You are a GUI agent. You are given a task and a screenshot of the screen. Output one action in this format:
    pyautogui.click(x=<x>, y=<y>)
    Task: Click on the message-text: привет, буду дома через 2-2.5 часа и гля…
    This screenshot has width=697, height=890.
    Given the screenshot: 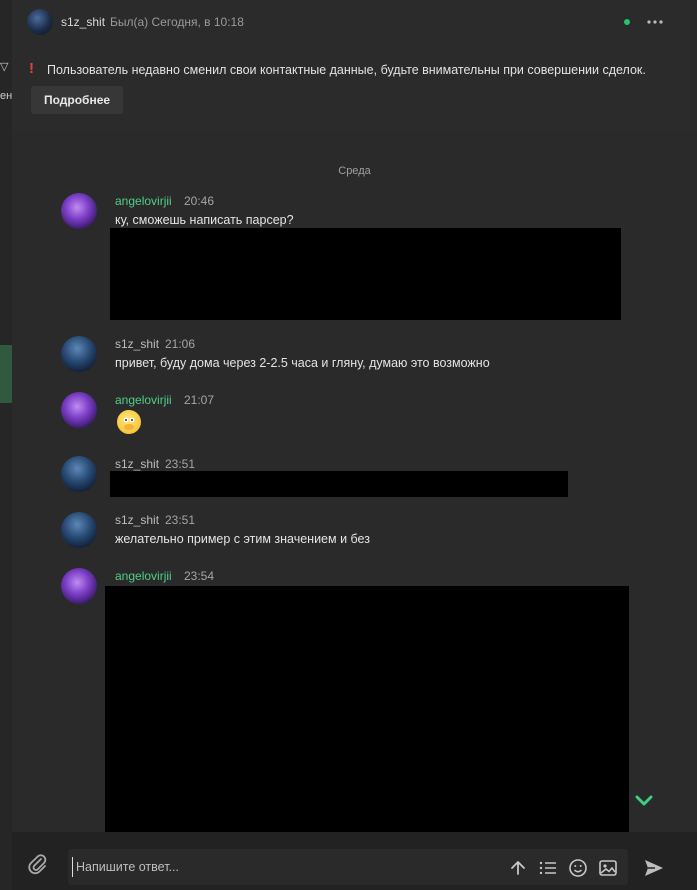 What is the action you would take?
    pyautogui.click(x=302, y=363)
    